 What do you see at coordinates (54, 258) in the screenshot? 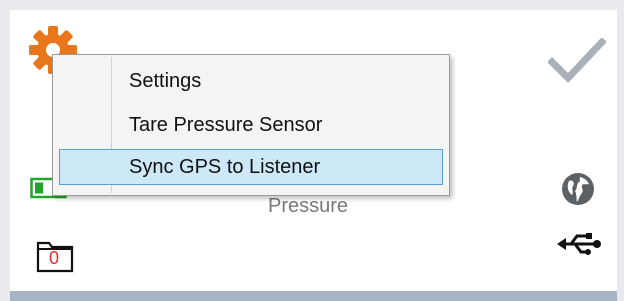
I see `folder-badge: 0` at bounding box center [54, 258].